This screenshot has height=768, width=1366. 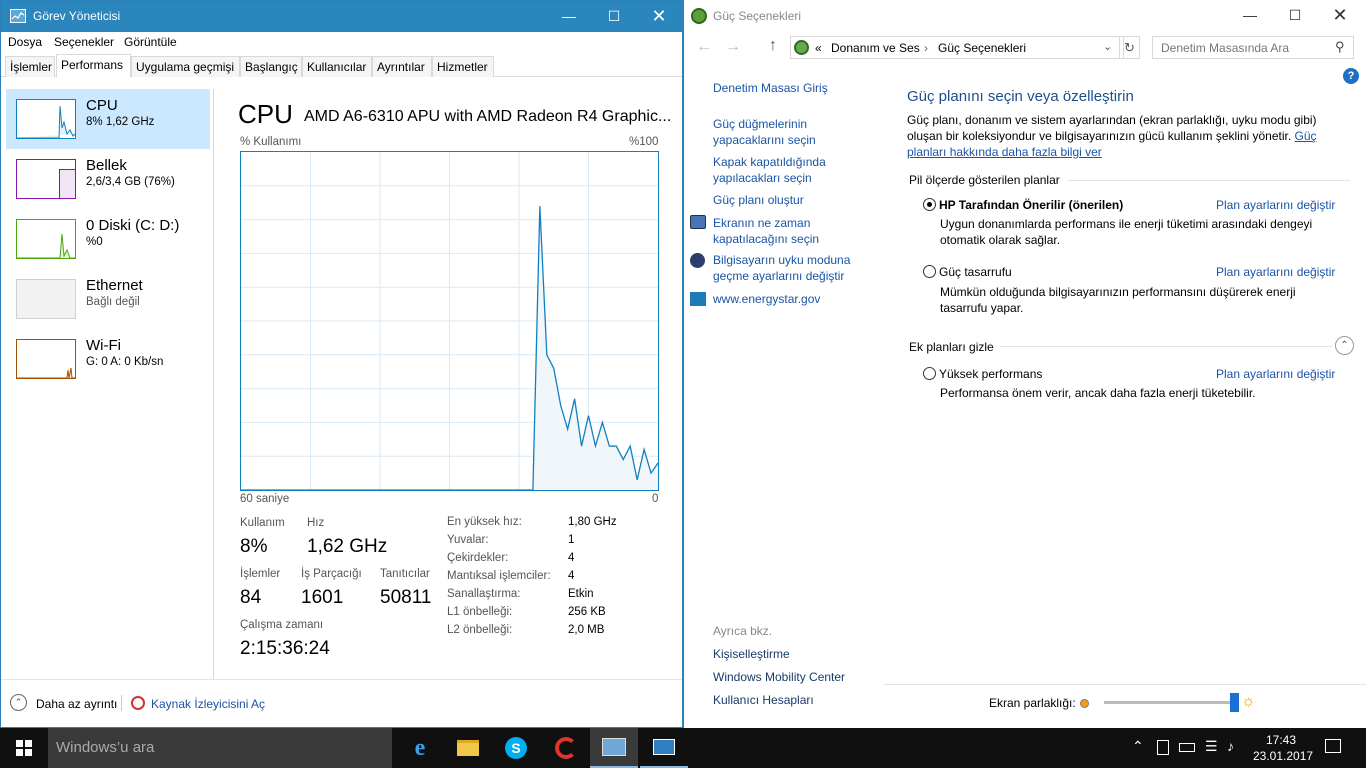 I want to click on help-icon: ?, so click(x=1351, y=76).